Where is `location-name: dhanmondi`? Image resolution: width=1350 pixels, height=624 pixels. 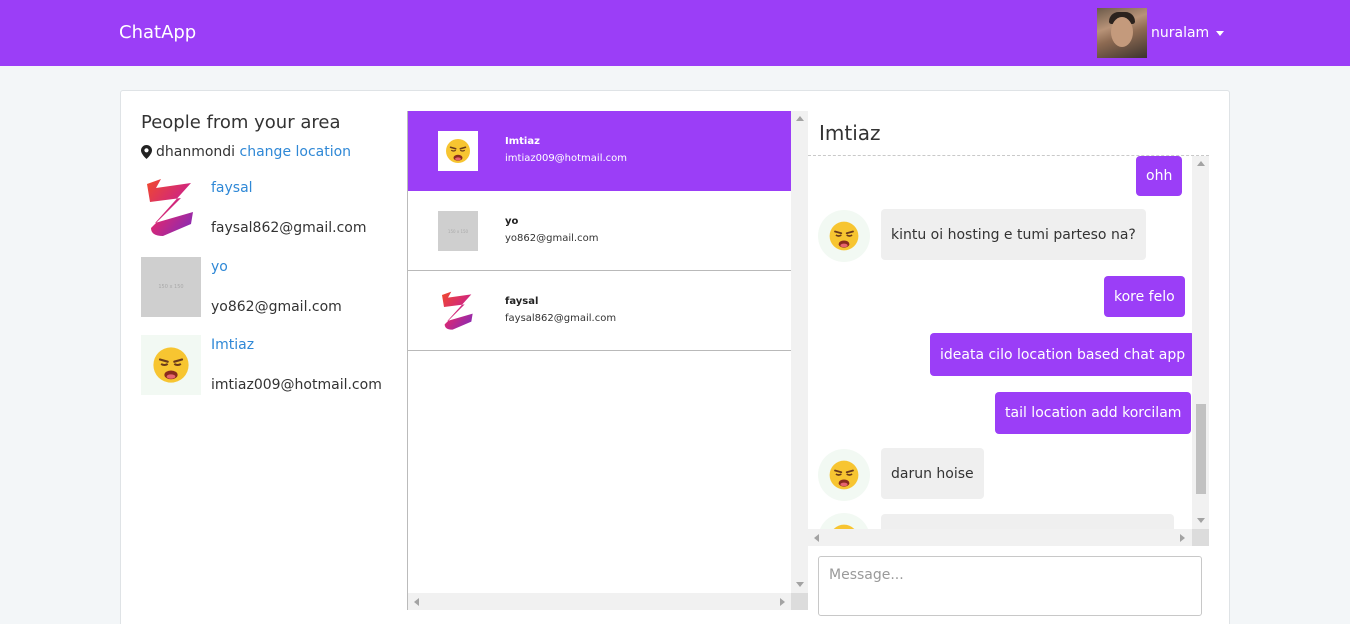 location-name: dhanmondi is located at coordinates (196, 152).